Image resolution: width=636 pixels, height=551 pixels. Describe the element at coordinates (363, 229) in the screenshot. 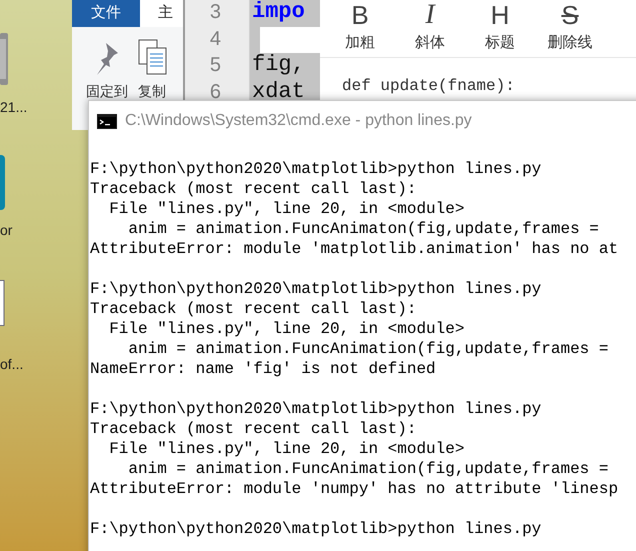

I see `console-line: anim = animation.FuncAnimaton(fig,update,frames =` at that location.